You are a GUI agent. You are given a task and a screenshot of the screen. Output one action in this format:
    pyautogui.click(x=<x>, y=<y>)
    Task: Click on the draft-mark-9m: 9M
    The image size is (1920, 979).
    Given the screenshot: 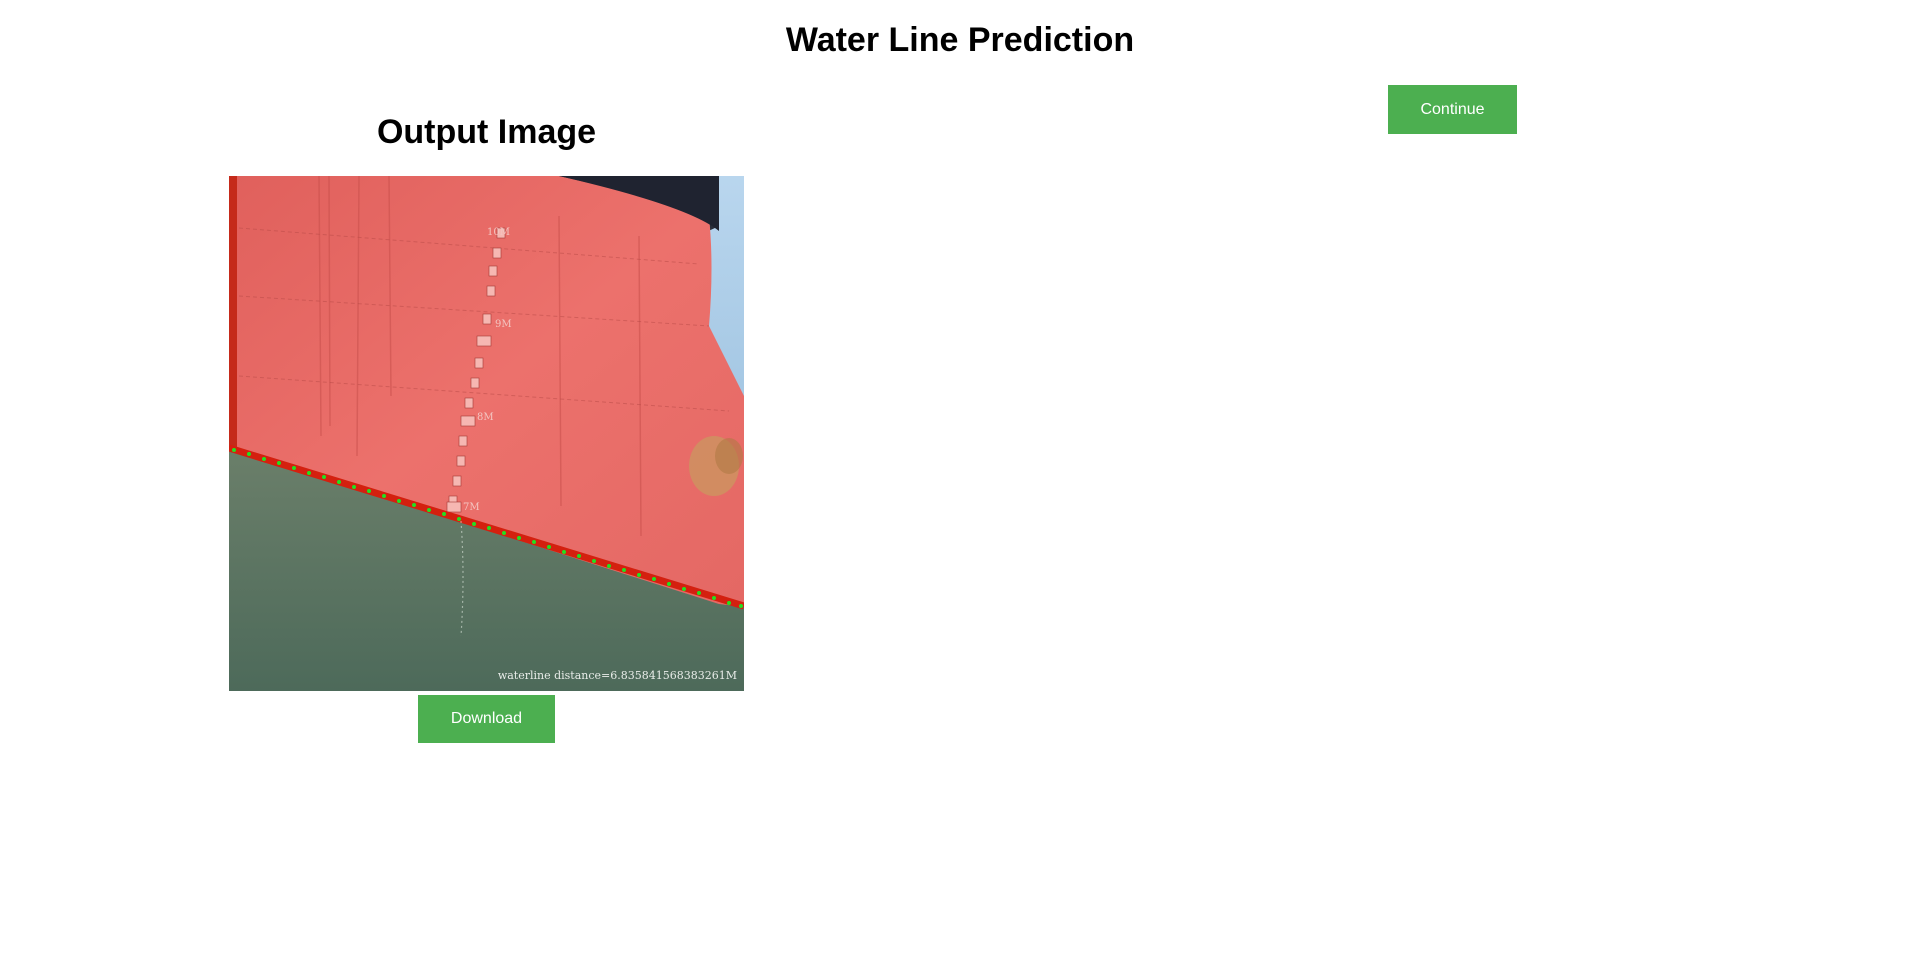 What is the action you would take?
    pyautogui.click(x=503, y=324)
    